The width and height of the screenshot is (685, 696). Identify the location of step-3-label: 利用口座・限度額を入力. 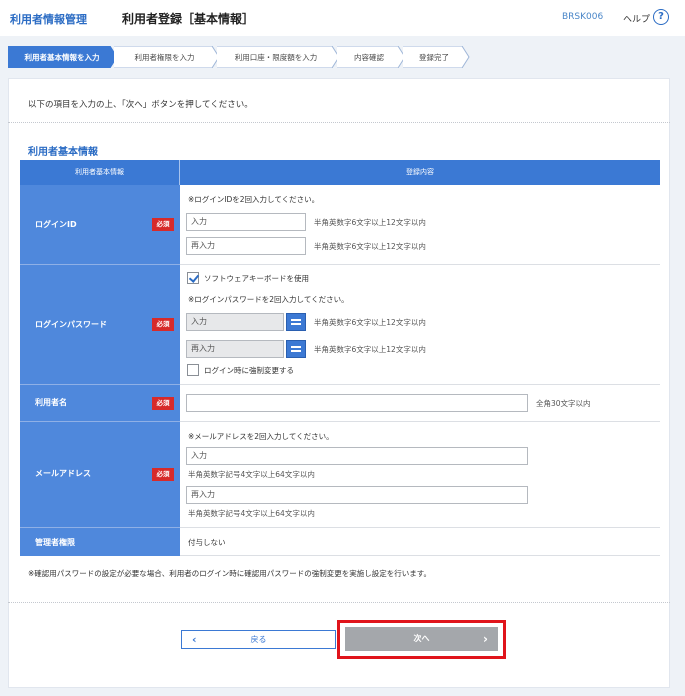
(276, 57).